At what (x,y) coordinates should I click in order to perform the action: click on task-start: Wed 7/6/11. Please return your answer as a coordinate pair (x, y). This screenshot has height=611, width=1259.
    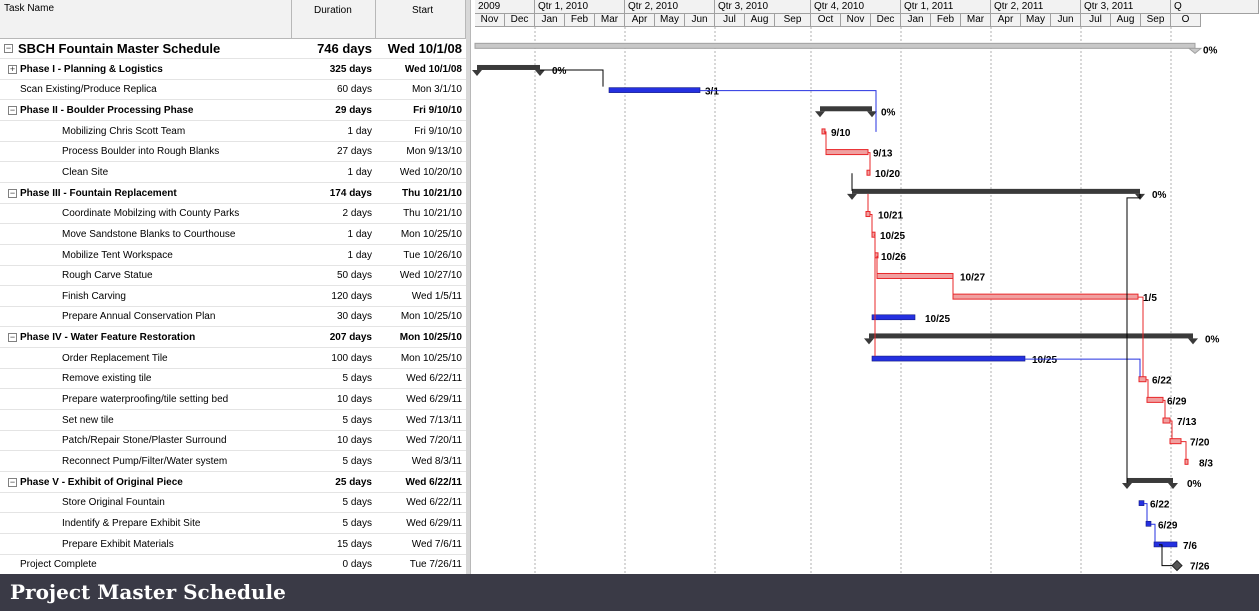
    Looking at the image, I should click on (419, 545).